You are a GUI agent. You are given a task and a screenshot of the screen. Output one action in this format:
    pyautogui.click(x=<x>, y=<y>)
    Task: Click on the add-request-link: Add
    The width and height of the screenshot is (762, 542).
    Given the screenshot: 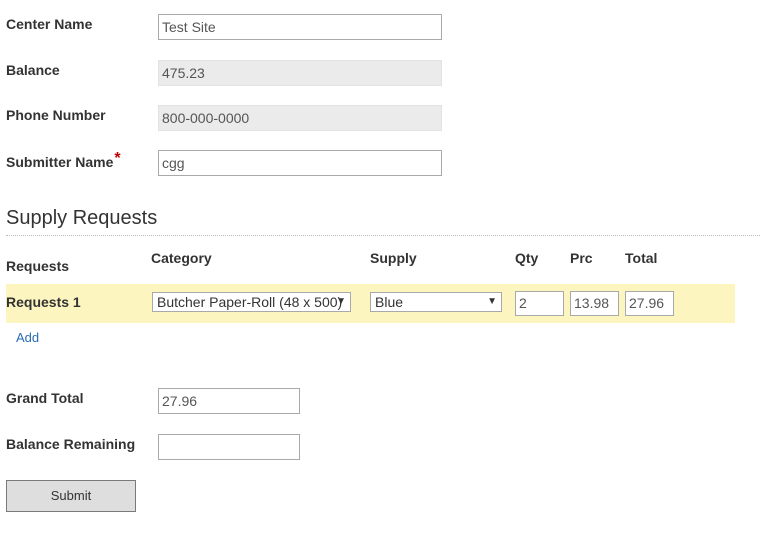 What is the action you would take?
    pyautogui.click(x=27, y=337)
    